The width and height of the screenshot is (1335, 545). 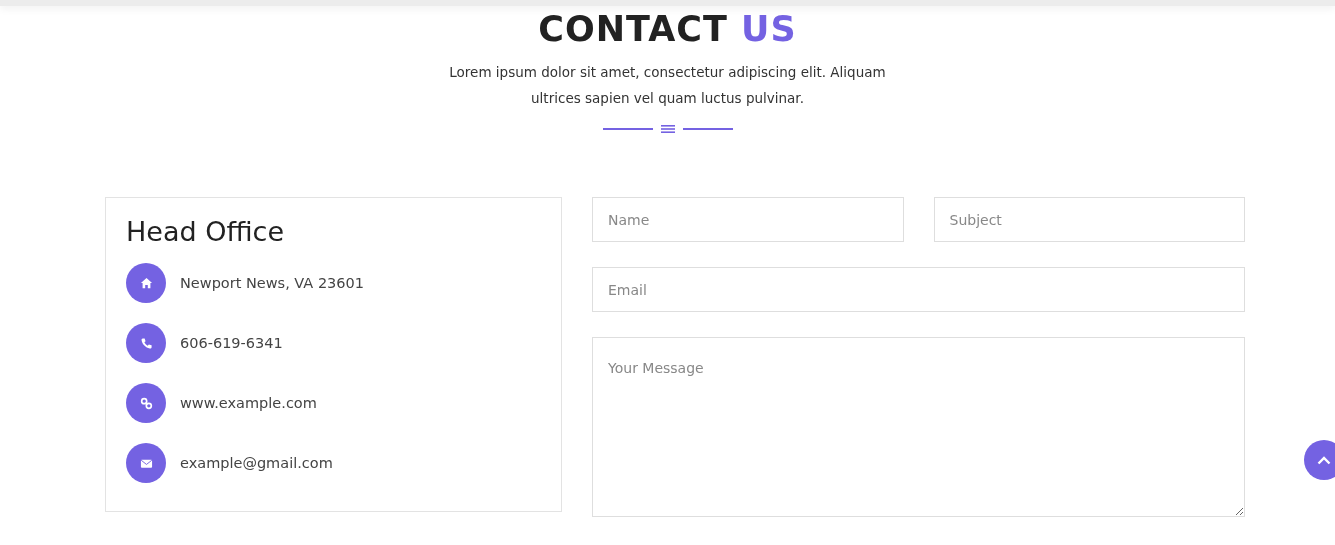 What do you see at coordinates (231, 343) in the screenshot?
I see `contact-detail: 606-619-6341` at bounding box center [231, 343].